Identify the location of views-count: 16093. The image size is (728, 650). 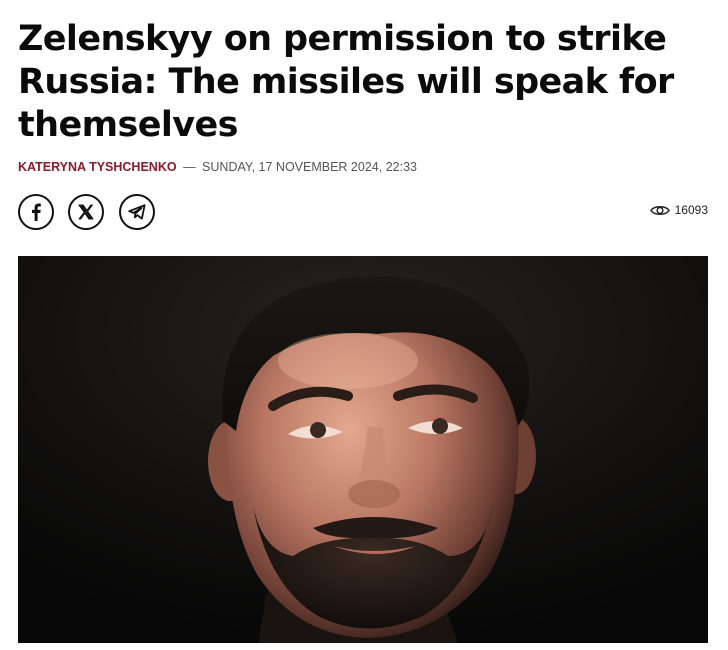
(691, 210).